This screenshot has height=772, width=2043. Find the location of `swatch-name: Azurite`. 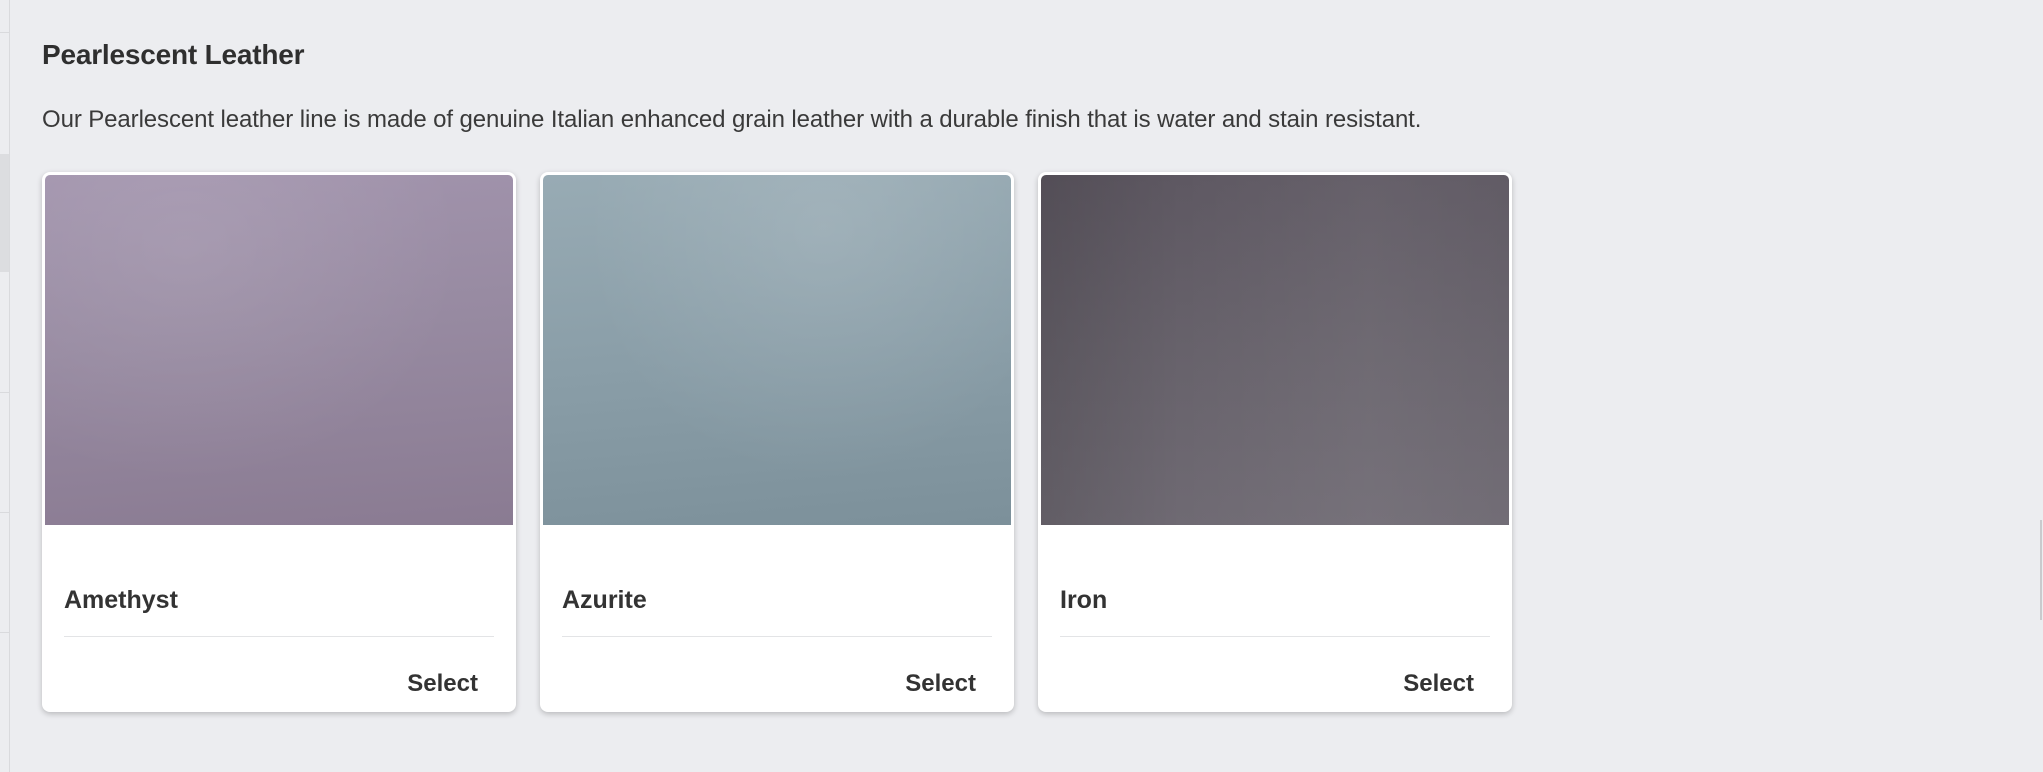

swatch-name: Azurite is located at coordinates (604, 600).